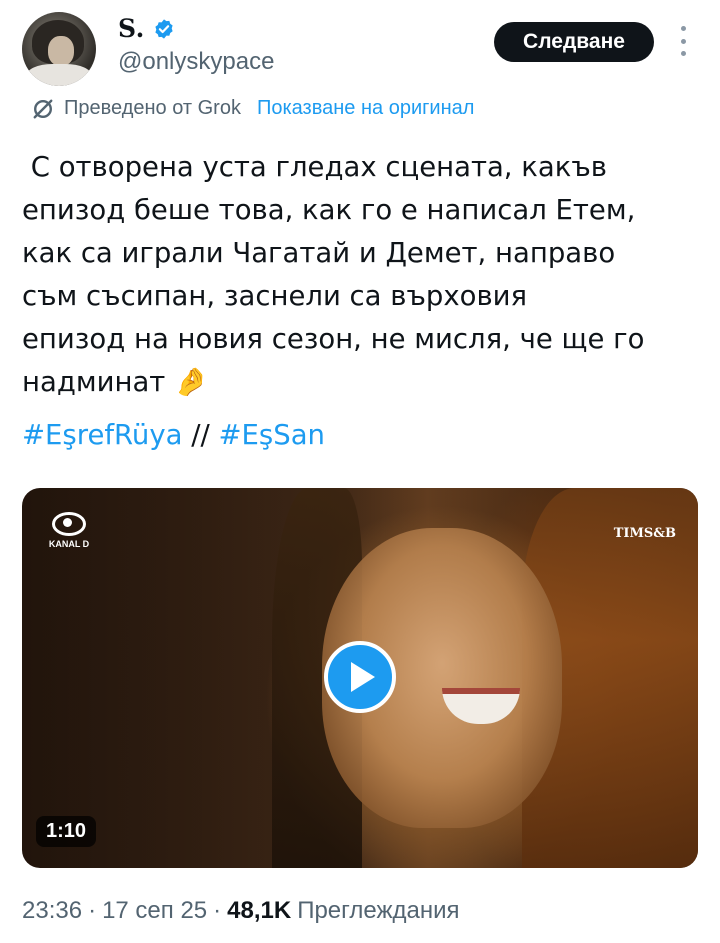  I want to click on play-icon, so click(363, 677).